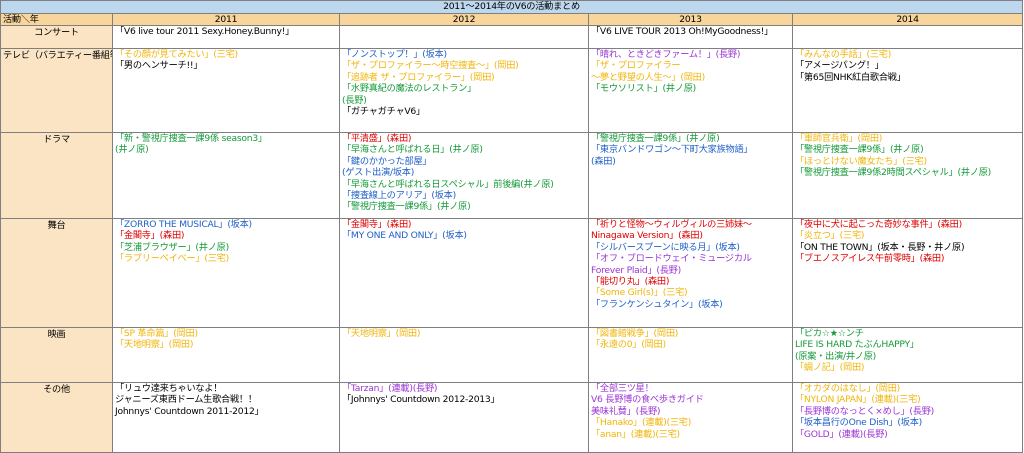  Describe the element at coordinates (399, 196) in the screenshot. I see `item-text: 「捜査線上のアリア」(坂本)` at that location.